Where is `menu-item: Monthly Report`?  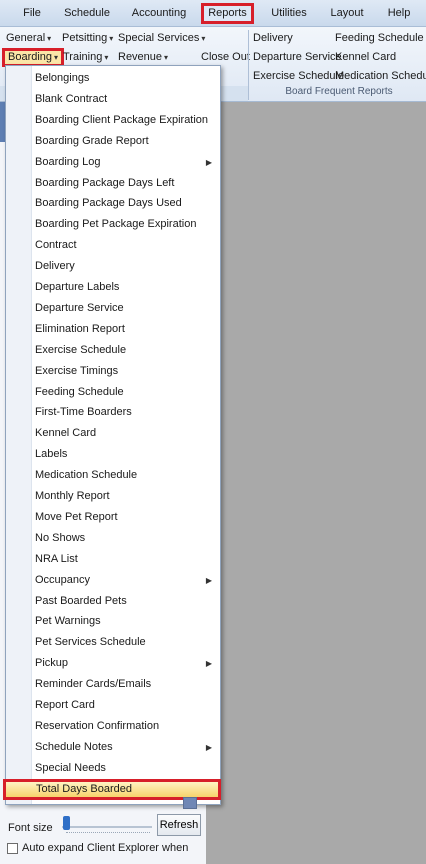 menu-item: Monthly Report is located at coordinates (113, 496).